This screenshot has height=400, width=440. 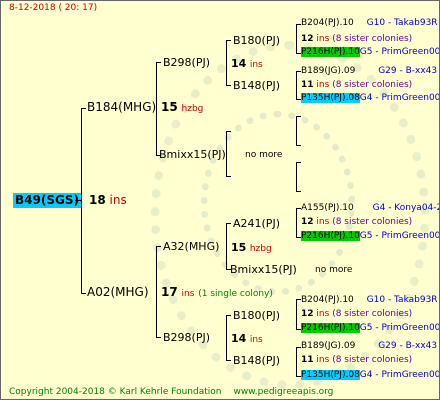 I want to click on a02-generation: 17 ins (1 single colony), so click(x=217, y=293).